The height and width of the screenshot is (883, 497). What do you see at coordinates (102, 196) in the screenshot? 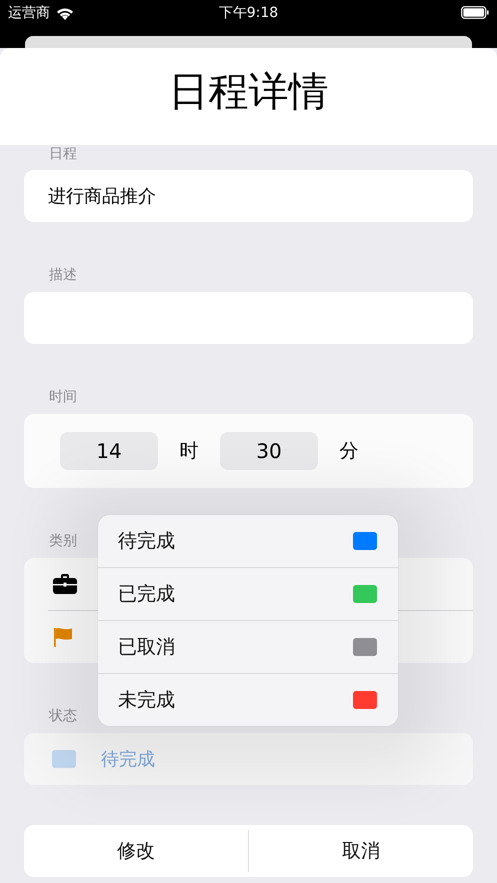
I see `field-value: 进行商品推介` at bounding box center [102, 196].